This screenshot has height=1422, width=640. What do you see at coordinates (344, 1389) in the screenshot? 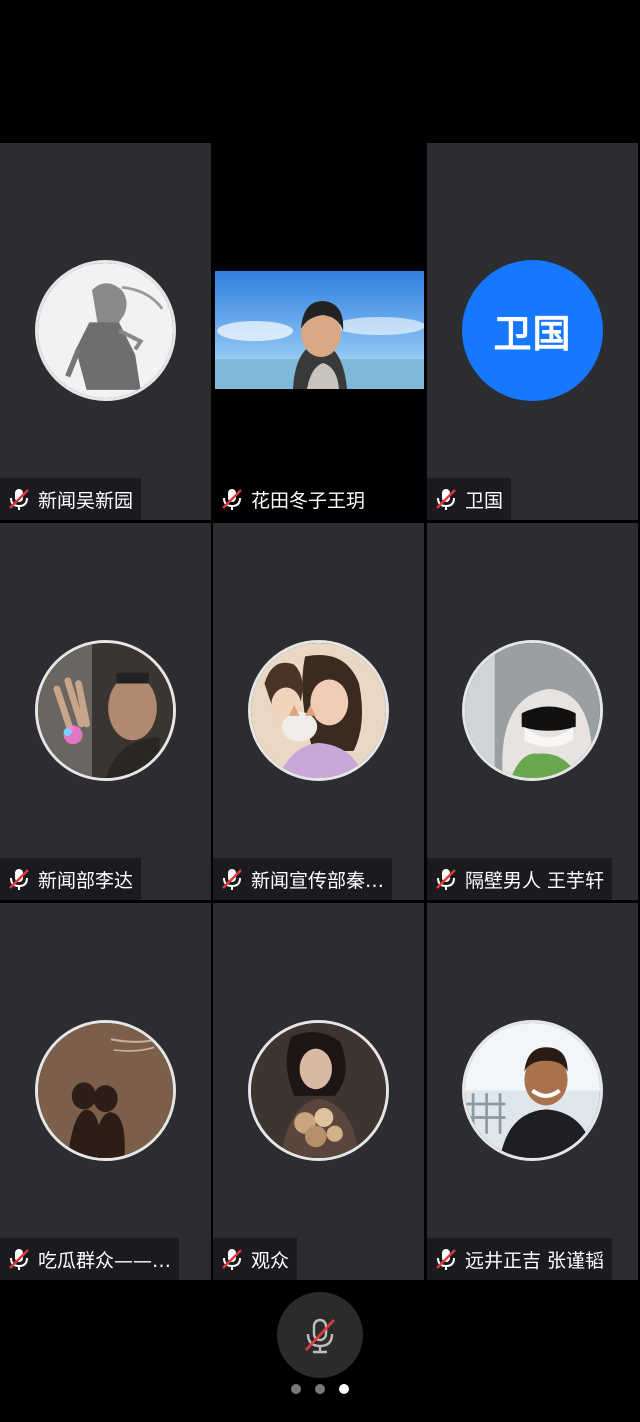
I see `page-dot-active` at bounding box center [344, 1389].